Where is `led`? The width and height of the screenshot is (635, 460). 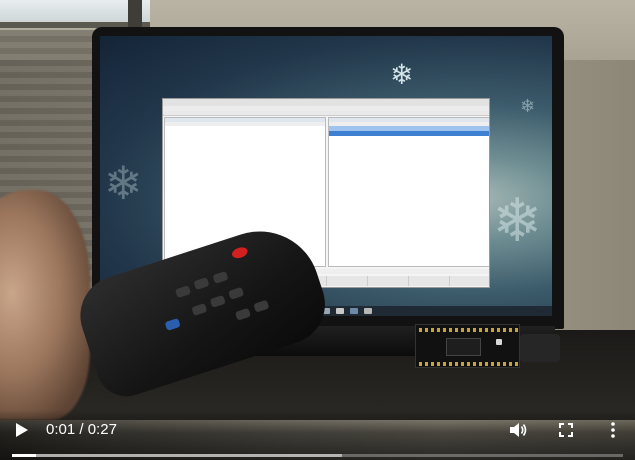
led is located at coordinates (499, 342).